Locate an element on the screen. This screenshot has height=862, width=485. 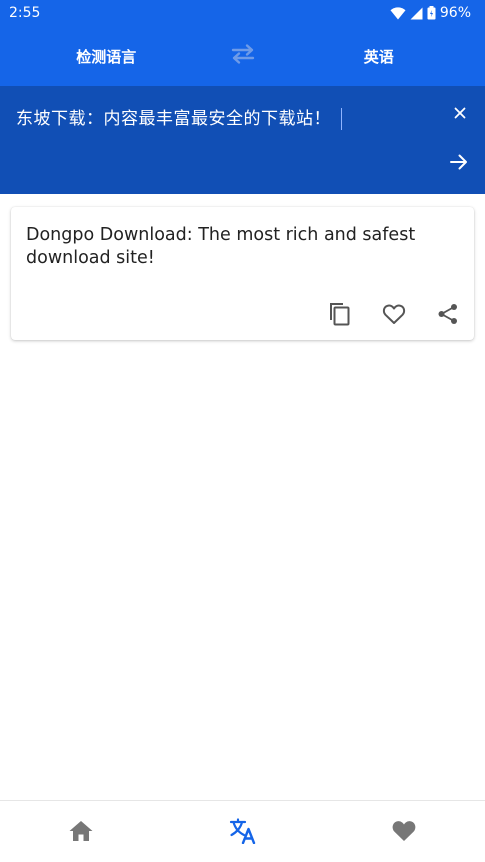
share-icon is located at coordinates (447, 314).